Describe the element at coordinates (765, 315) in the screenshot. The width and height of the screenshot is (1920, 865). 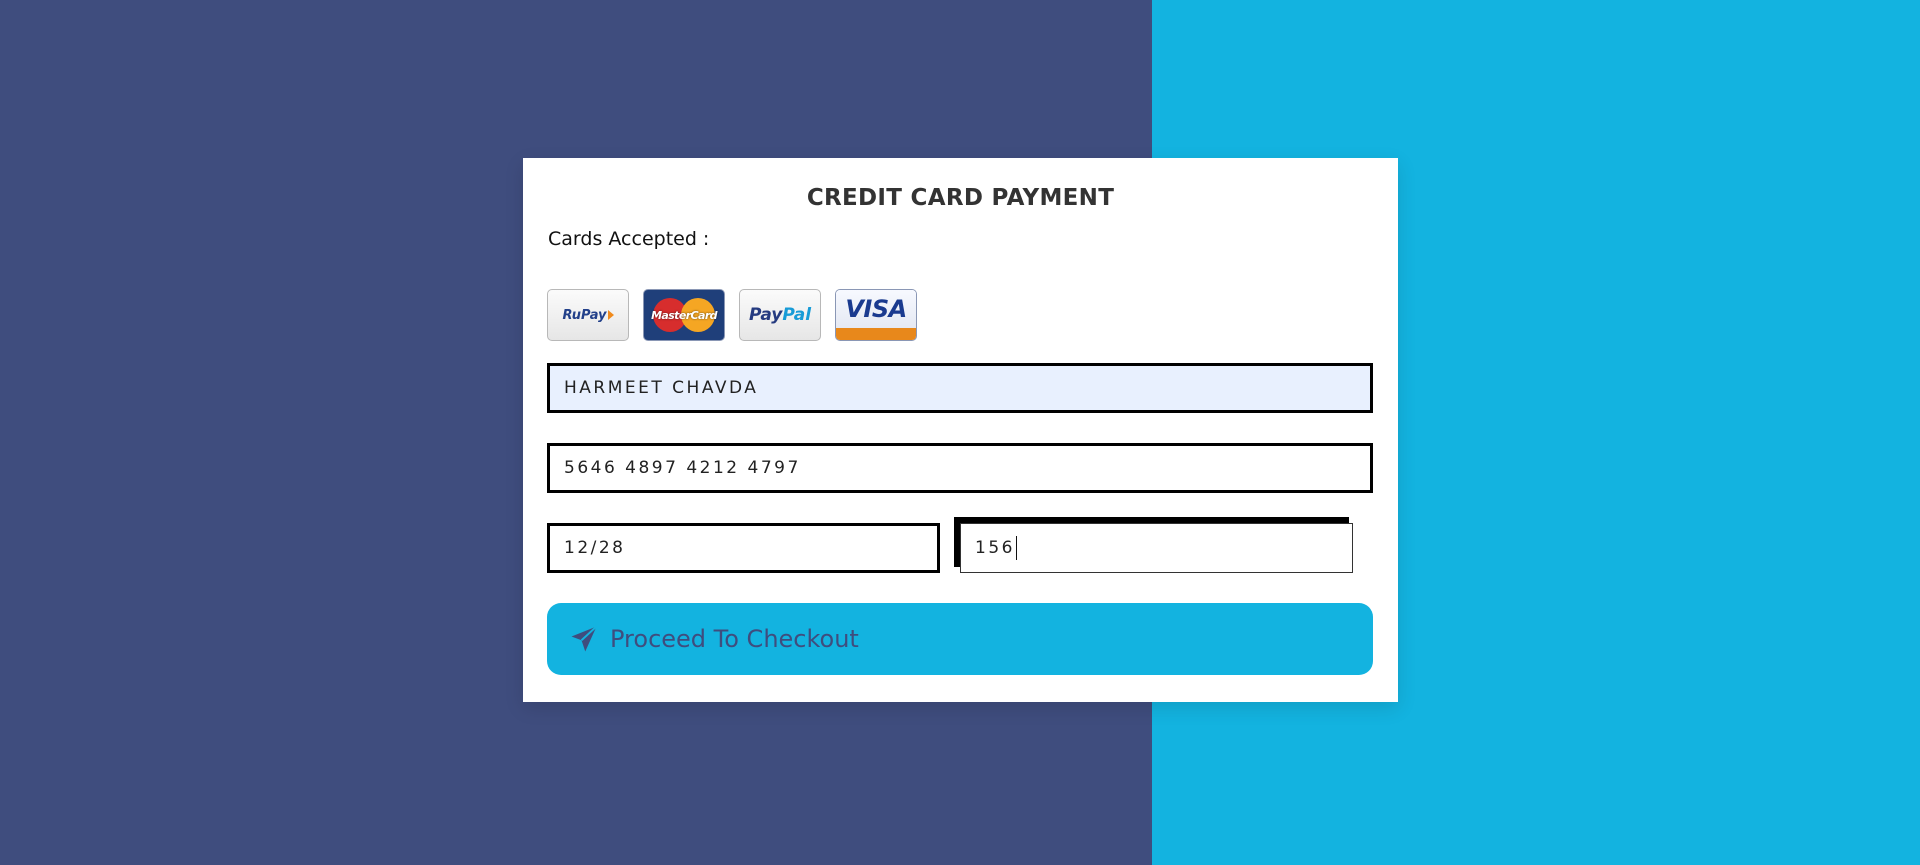
I see `paypal-logo-text-a: Pay` at that location.